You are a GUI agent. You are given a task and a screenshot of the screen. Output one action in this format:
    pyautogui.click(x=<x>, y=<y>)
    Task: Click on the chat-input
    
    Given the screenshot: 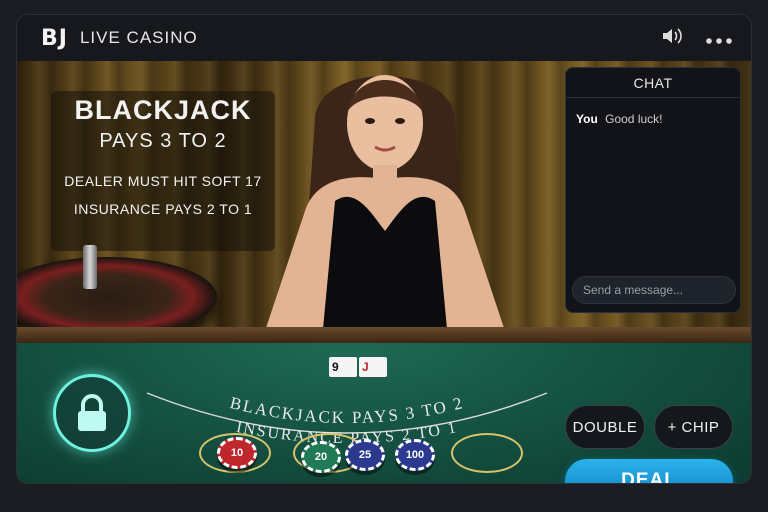 What is the action you would take?
    pyautogui.click(x=654, y=290)
    